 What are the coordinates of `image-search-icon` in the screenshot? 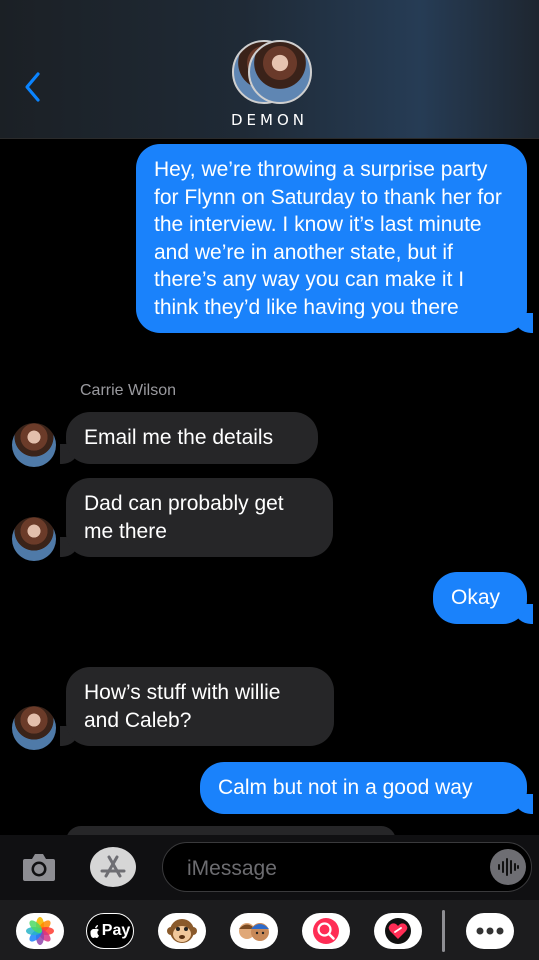 It's located at (326, 931).